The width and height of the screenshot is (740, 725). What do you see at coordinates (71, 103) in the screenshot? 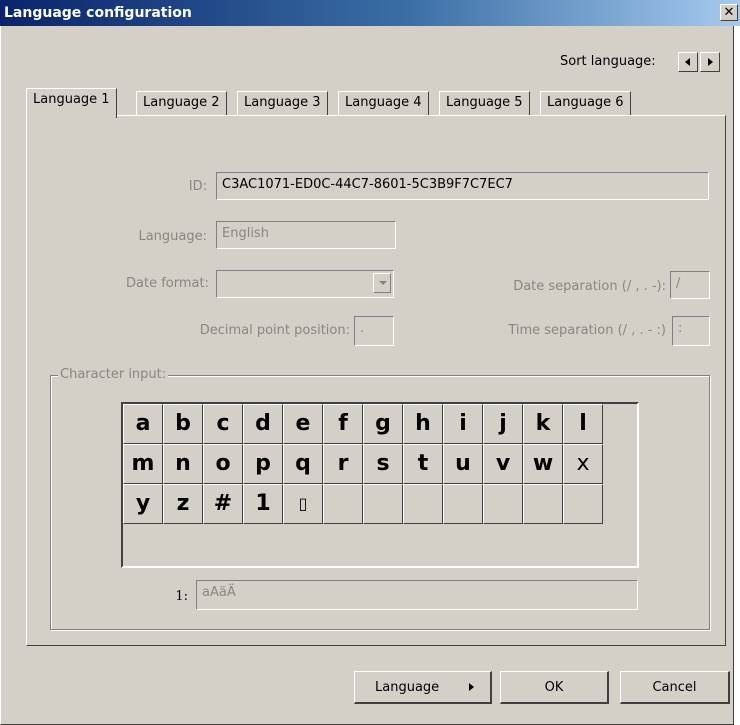
I see `tab-language-1: Language 1` at bounding box center [71, 103].